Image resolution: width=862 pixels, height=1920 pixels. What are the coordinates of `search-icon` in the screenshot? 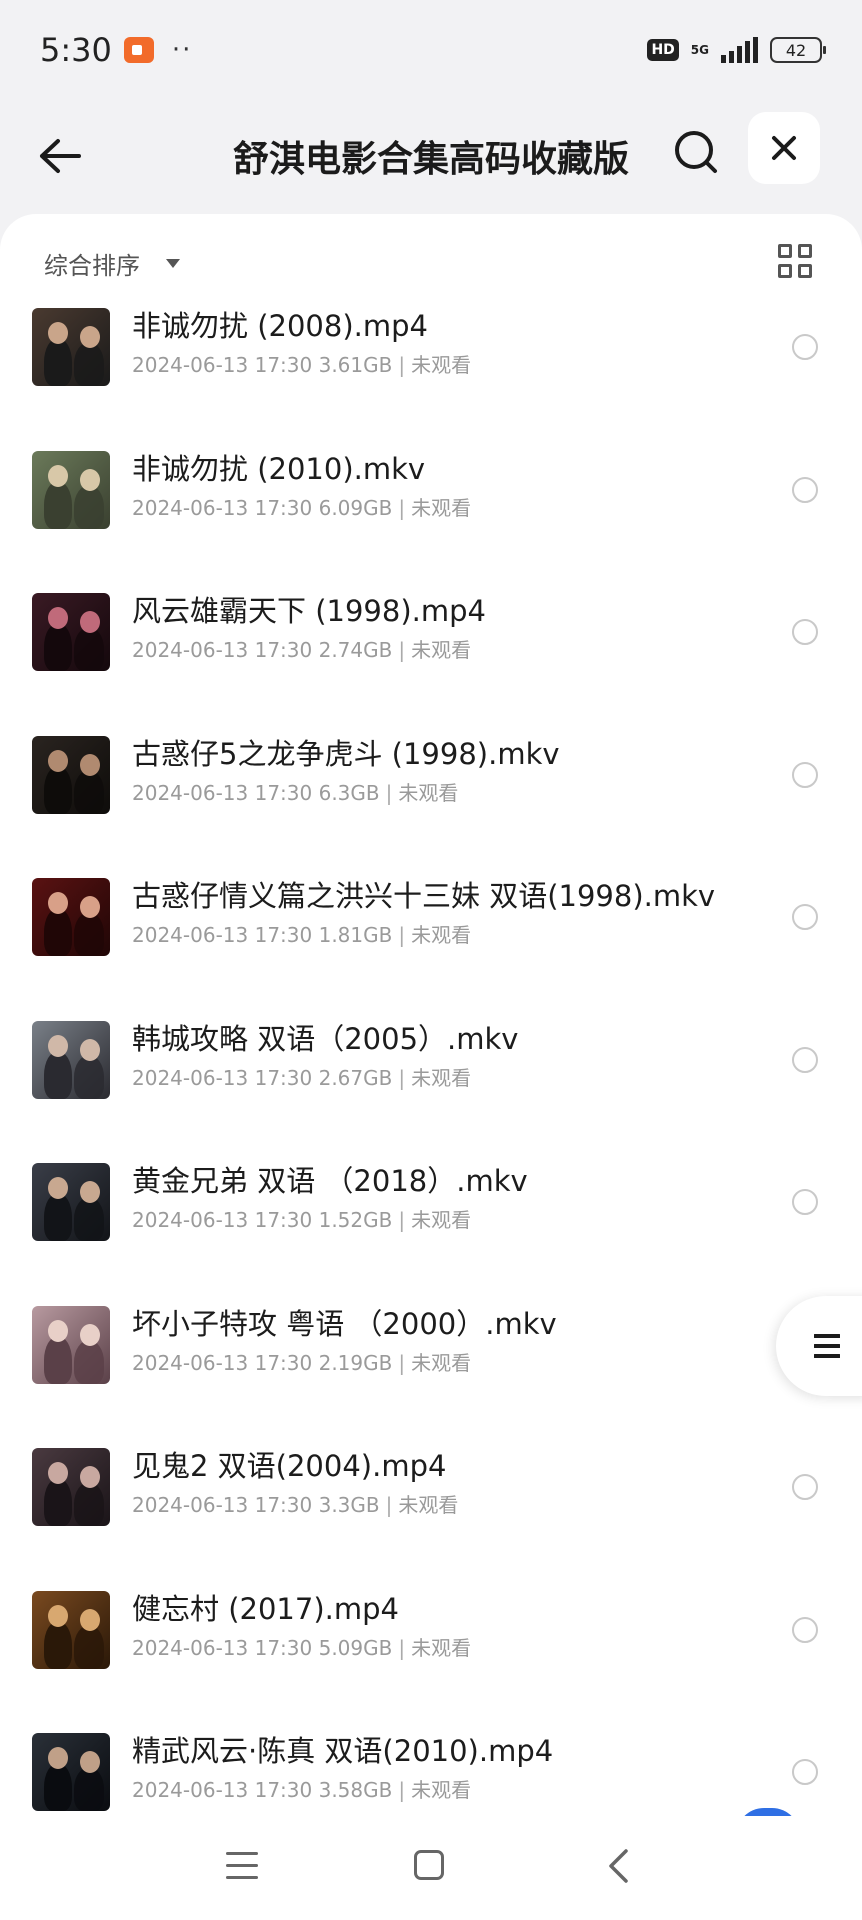 It's located at (696, 152).